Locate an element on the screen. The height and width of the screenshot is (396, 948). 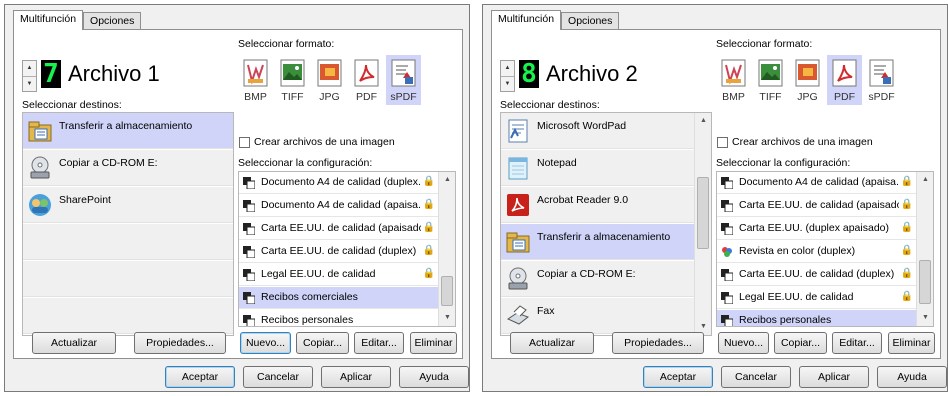
list-item: Acrobat Reader 9.0 is located at coordinates (606, 205).